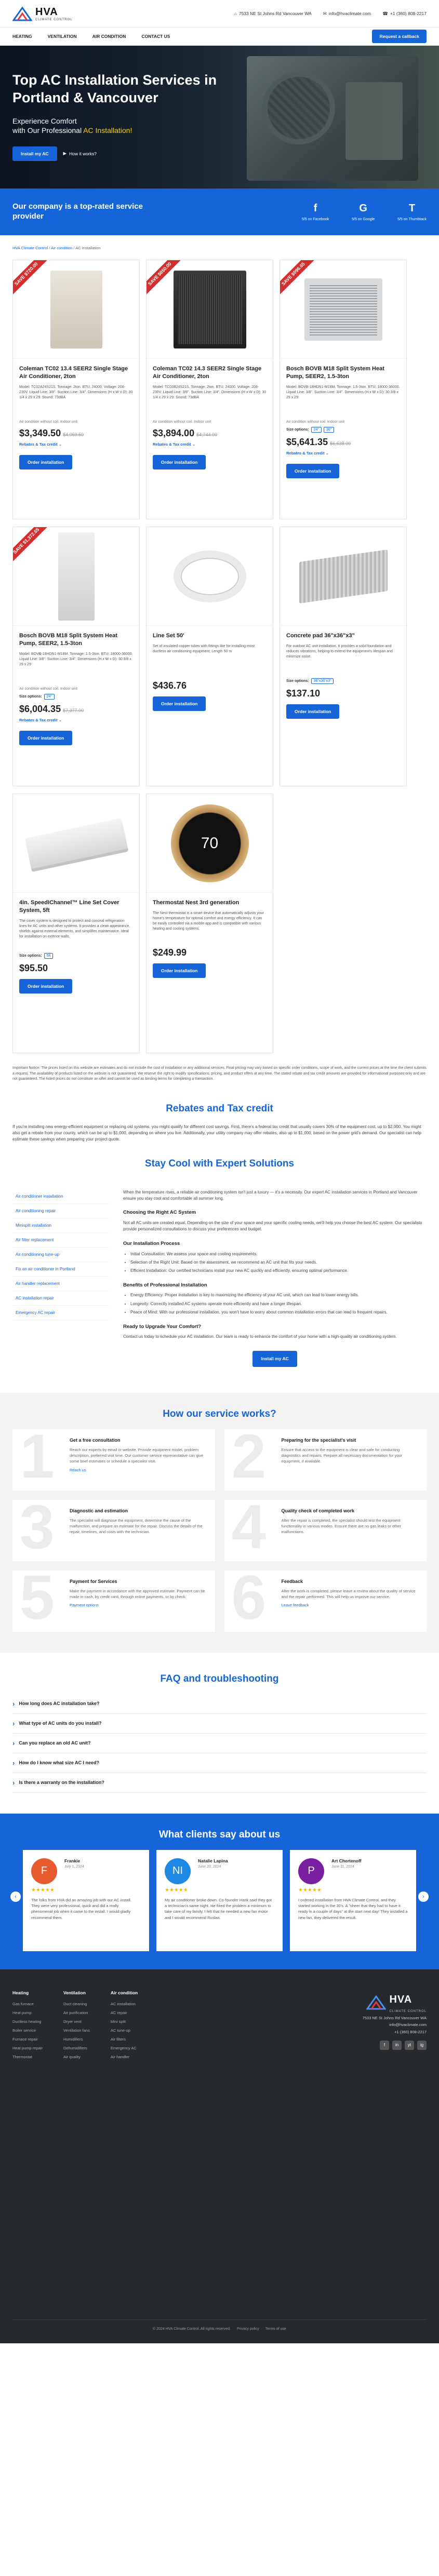 The image size is (439, 2576). What do you see at coordinates (125, 2048) in the screenshot?
I see `footer-link: Emergency AC` at bounding box center [125, 2048].